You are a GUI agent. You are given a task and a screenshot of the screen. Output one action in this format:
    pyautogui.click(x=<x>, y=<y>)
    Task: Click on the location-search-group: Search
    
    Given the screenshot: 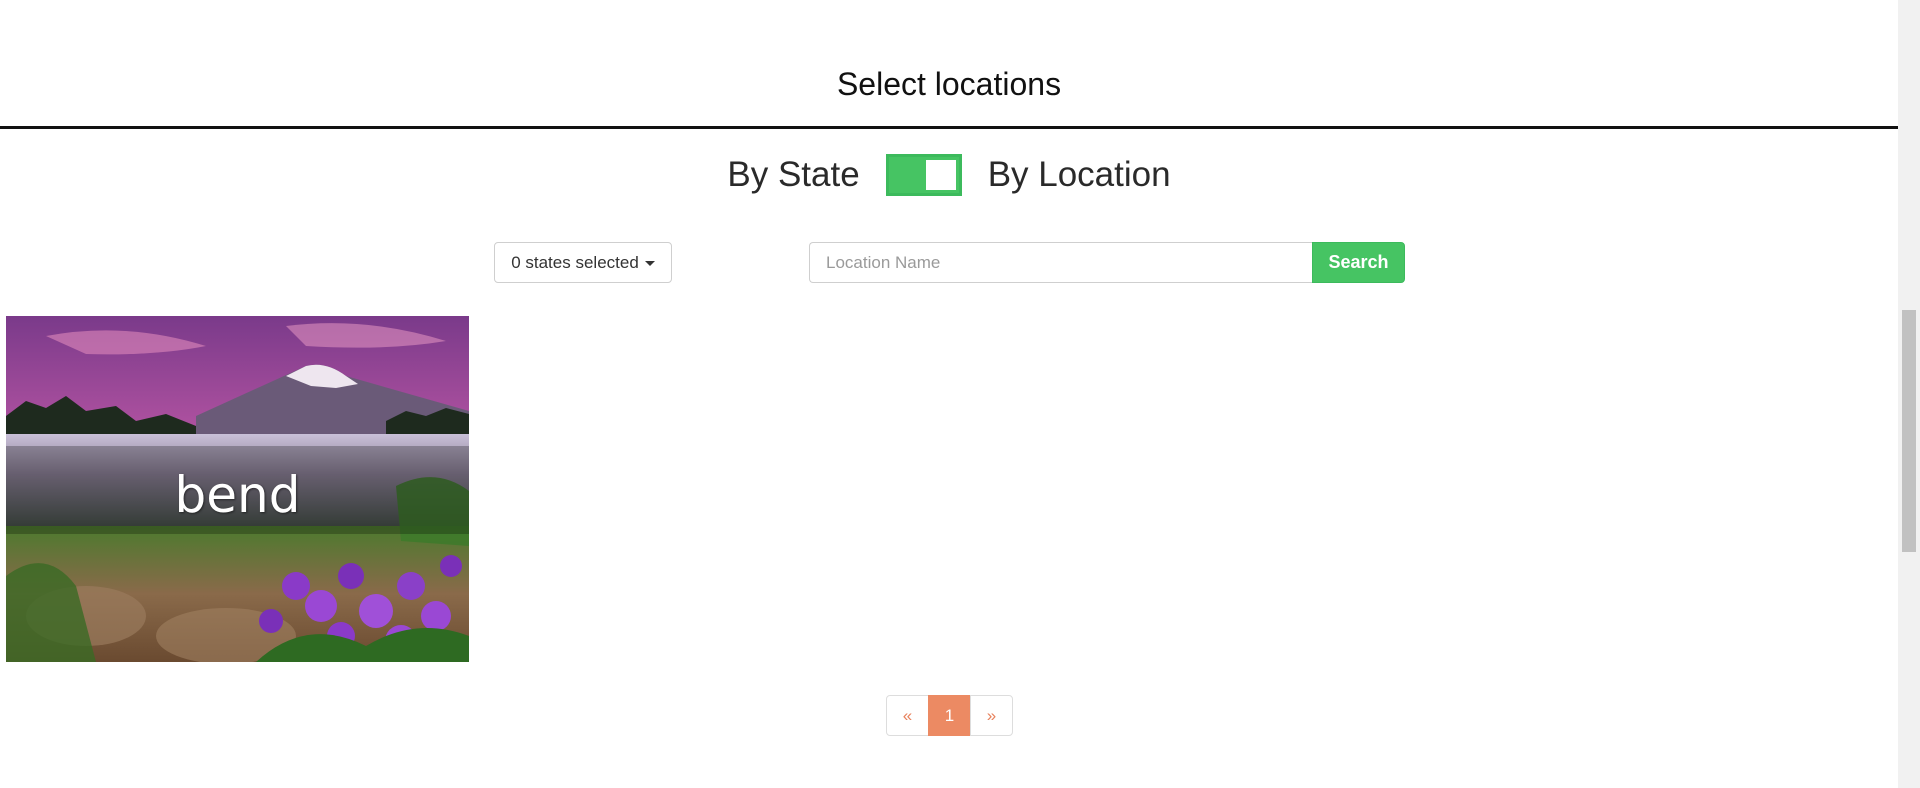 What is the action you would take?
    pyautogui.click(x=1107, y=262)
    